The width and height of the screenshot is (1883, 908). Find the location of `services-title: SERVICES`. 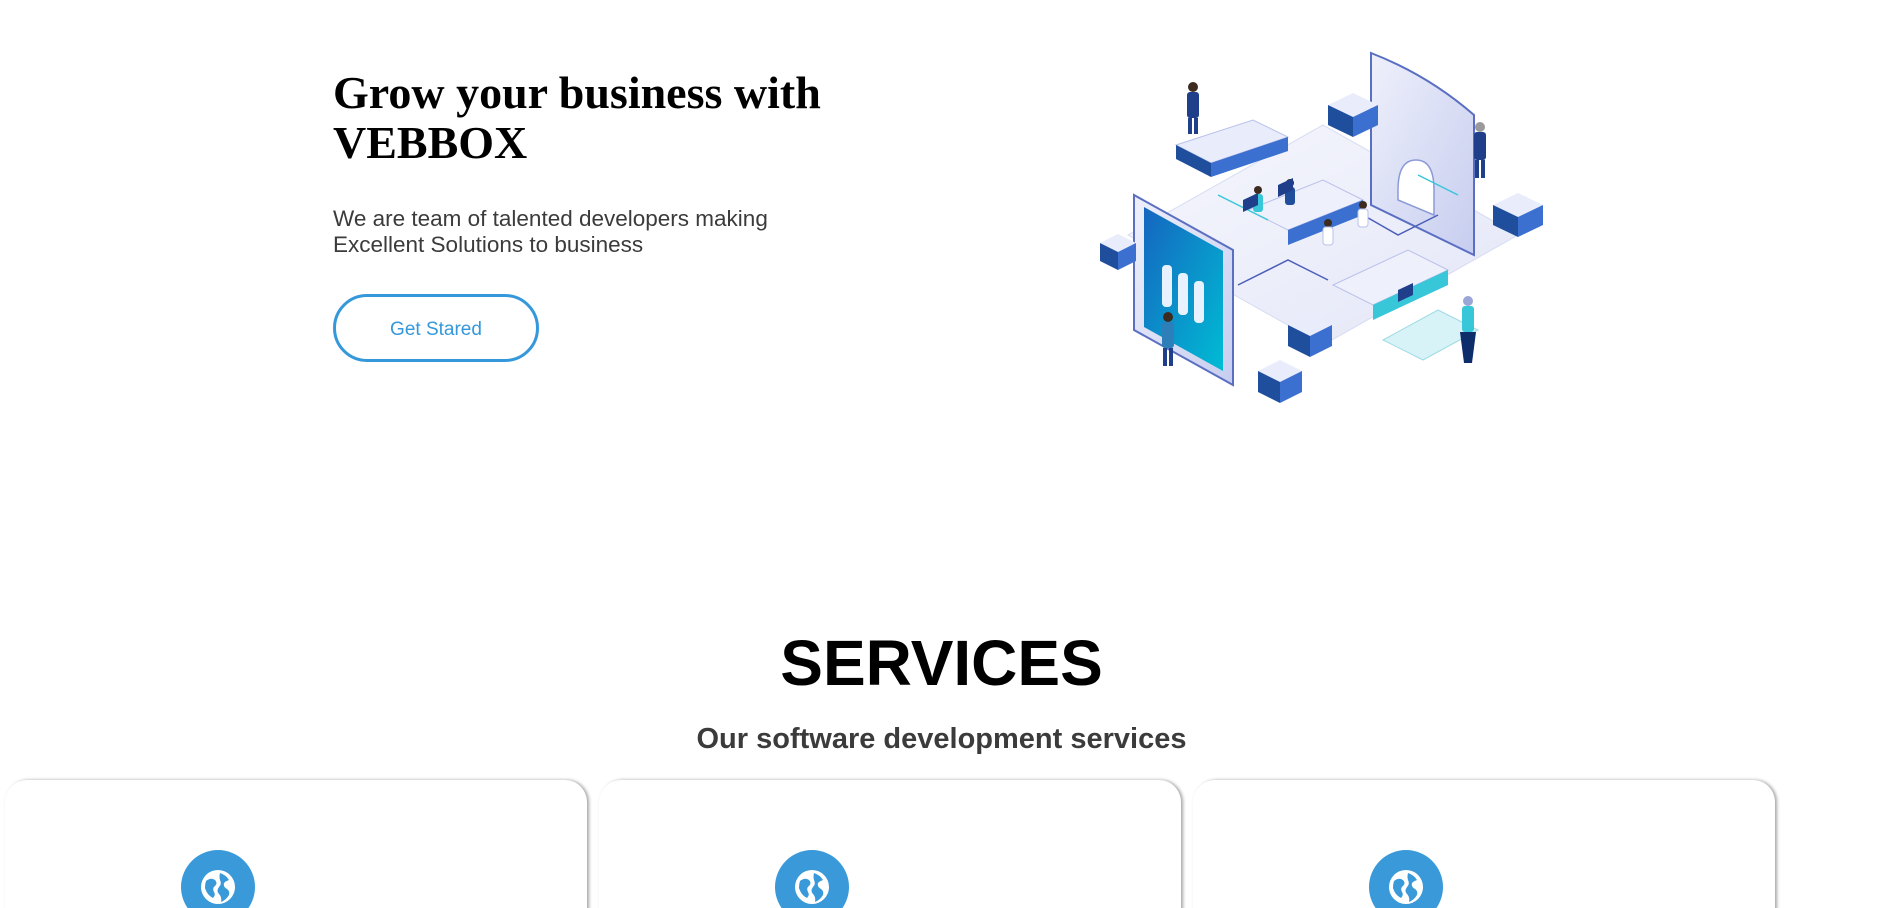

services-title: SERVICES is located at coordinates (941, 663).